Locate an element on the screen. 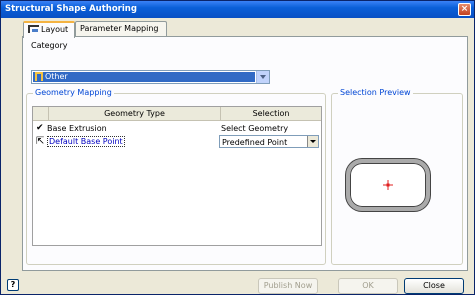  tab-layout: Layout is located at coordinates (49, 29).